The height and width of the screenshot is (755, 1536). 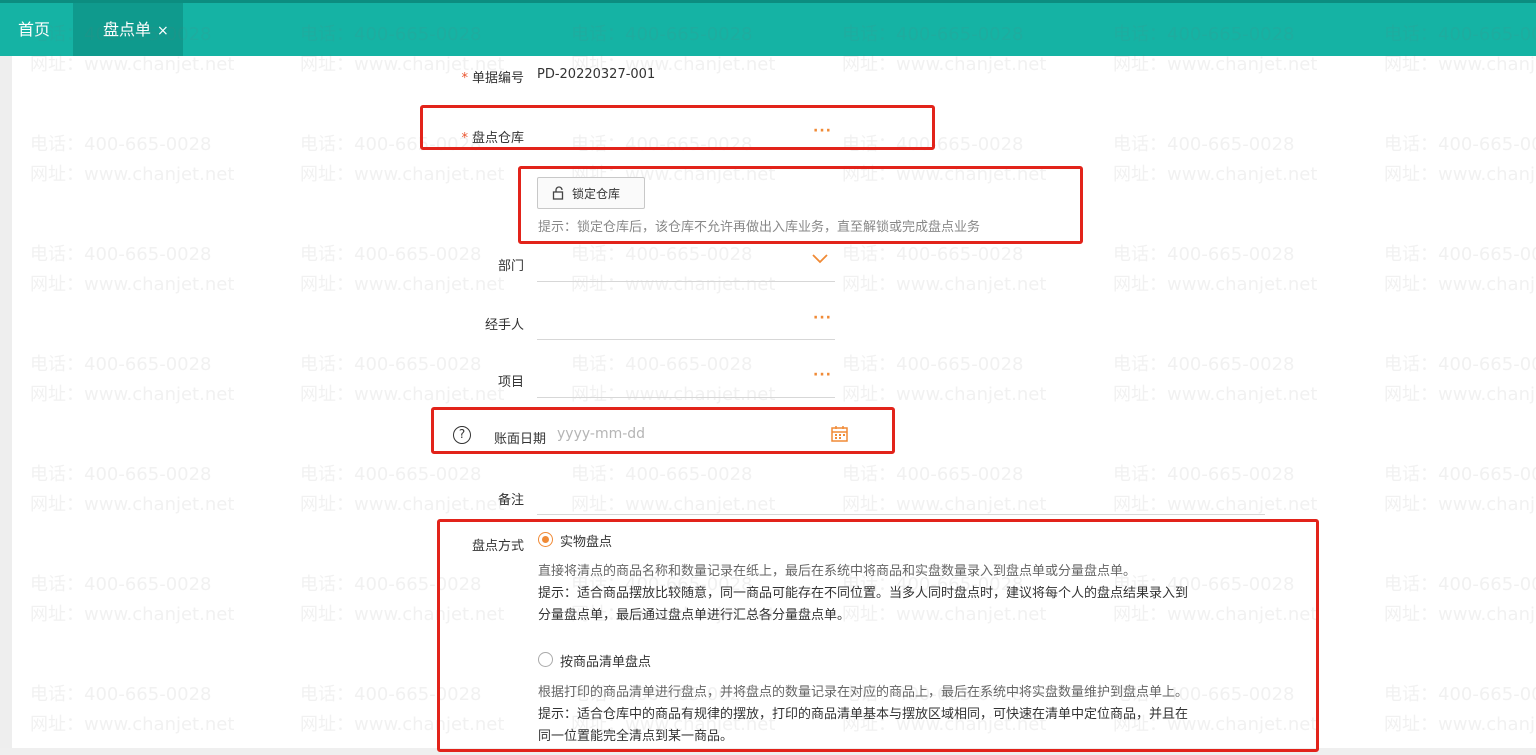 What do you see at coordinates (586, 540) in the screenshot?
I see `option-physical-count-label: 实物盘点` at bounding box center [586, 540].